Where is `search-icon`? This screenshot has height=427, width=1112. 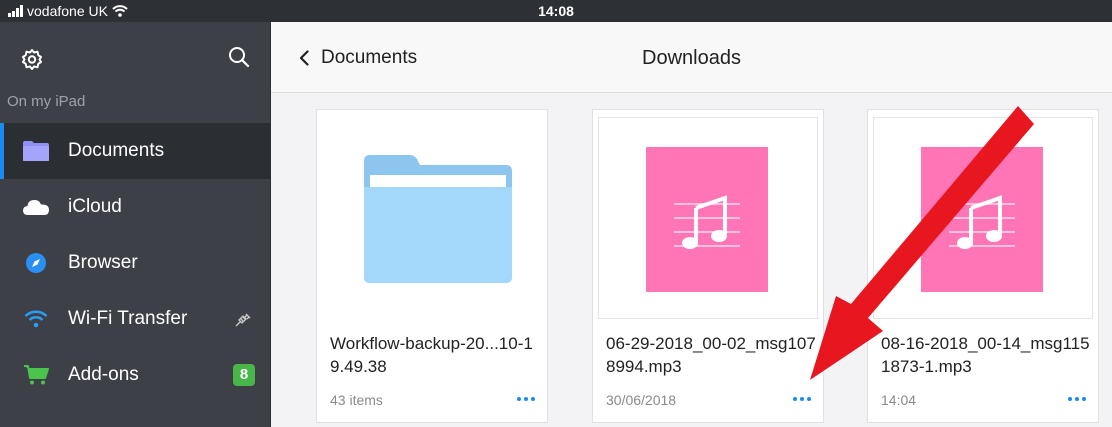
search-icon is located at coordinates (239, 57).